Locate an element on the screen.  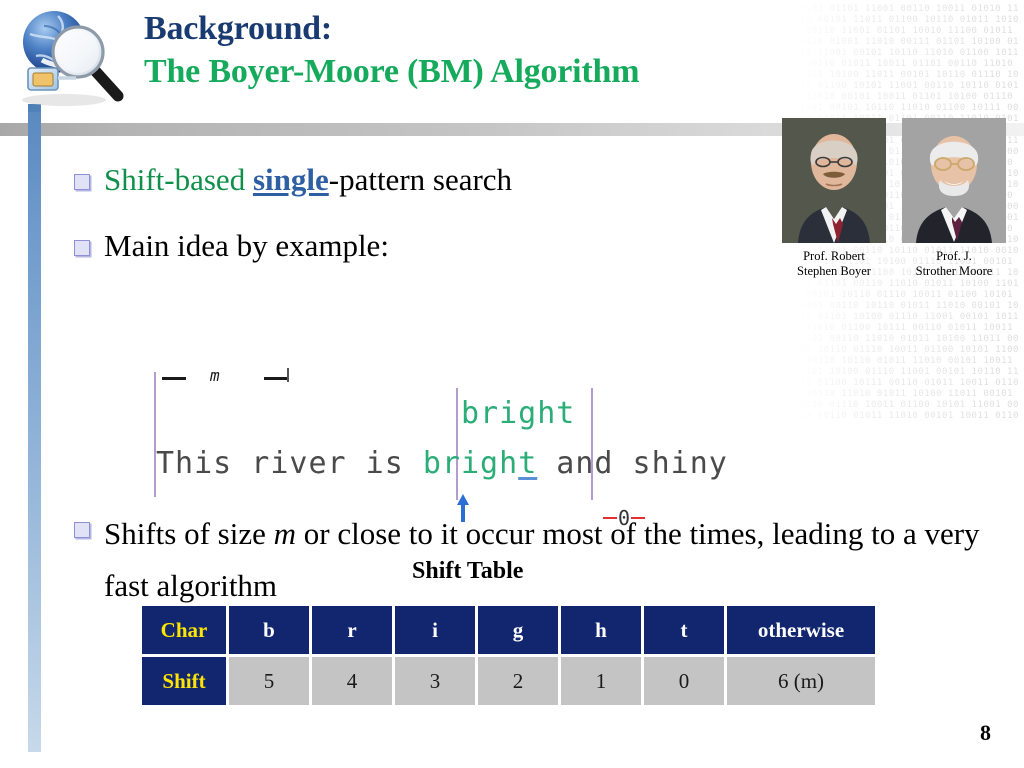
photo-caption: Prof. J. Strother Moore is located at coordinates (954, 263).